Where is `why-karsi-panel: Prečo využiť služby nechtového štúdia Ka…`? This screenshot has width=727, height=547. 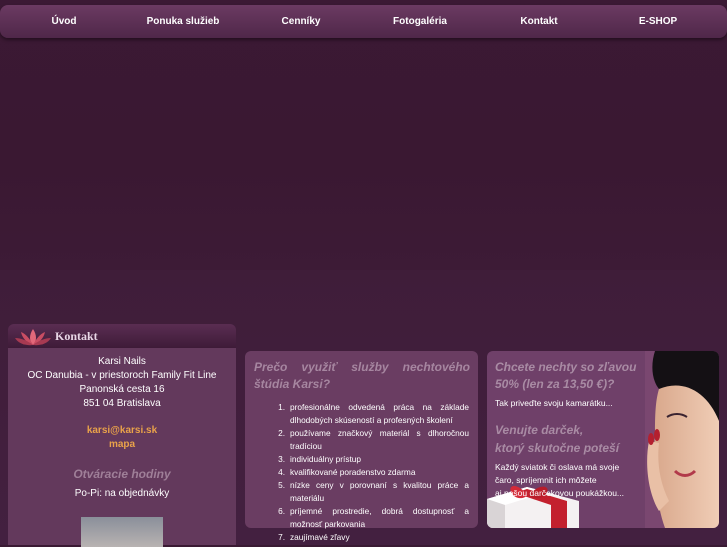 why-karsi-panel: Prečo využiť služby nechtového štúdia Ka… is located at coordinates (361, 446).